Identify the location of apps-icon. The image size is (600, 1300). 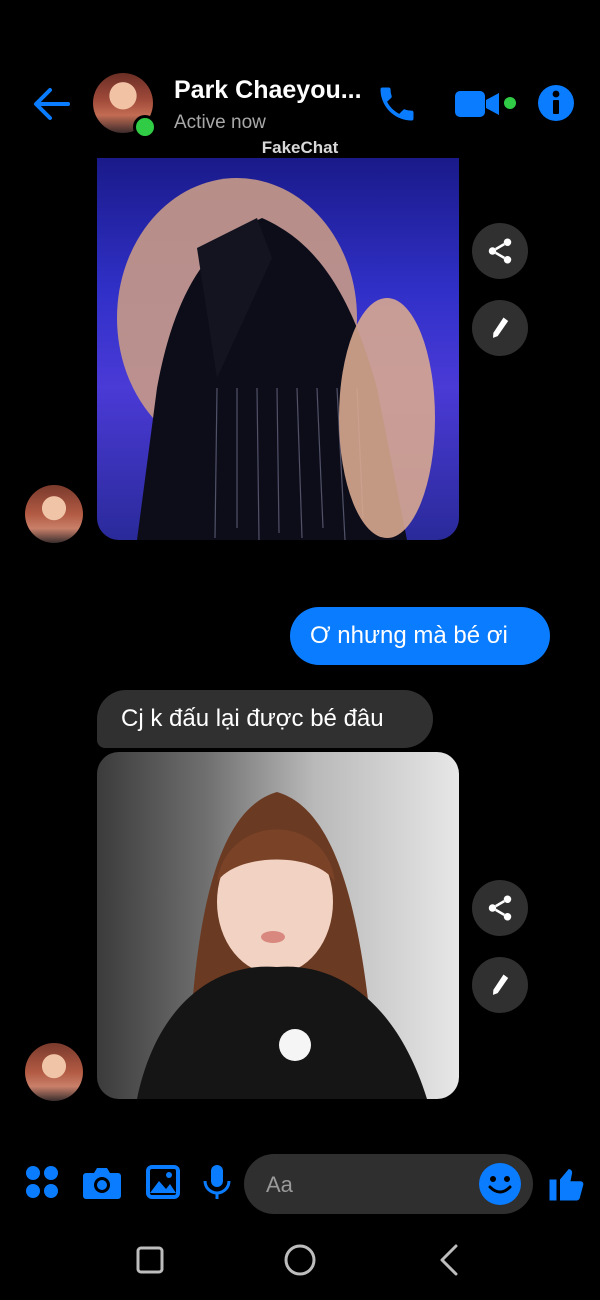
(42, 1182).